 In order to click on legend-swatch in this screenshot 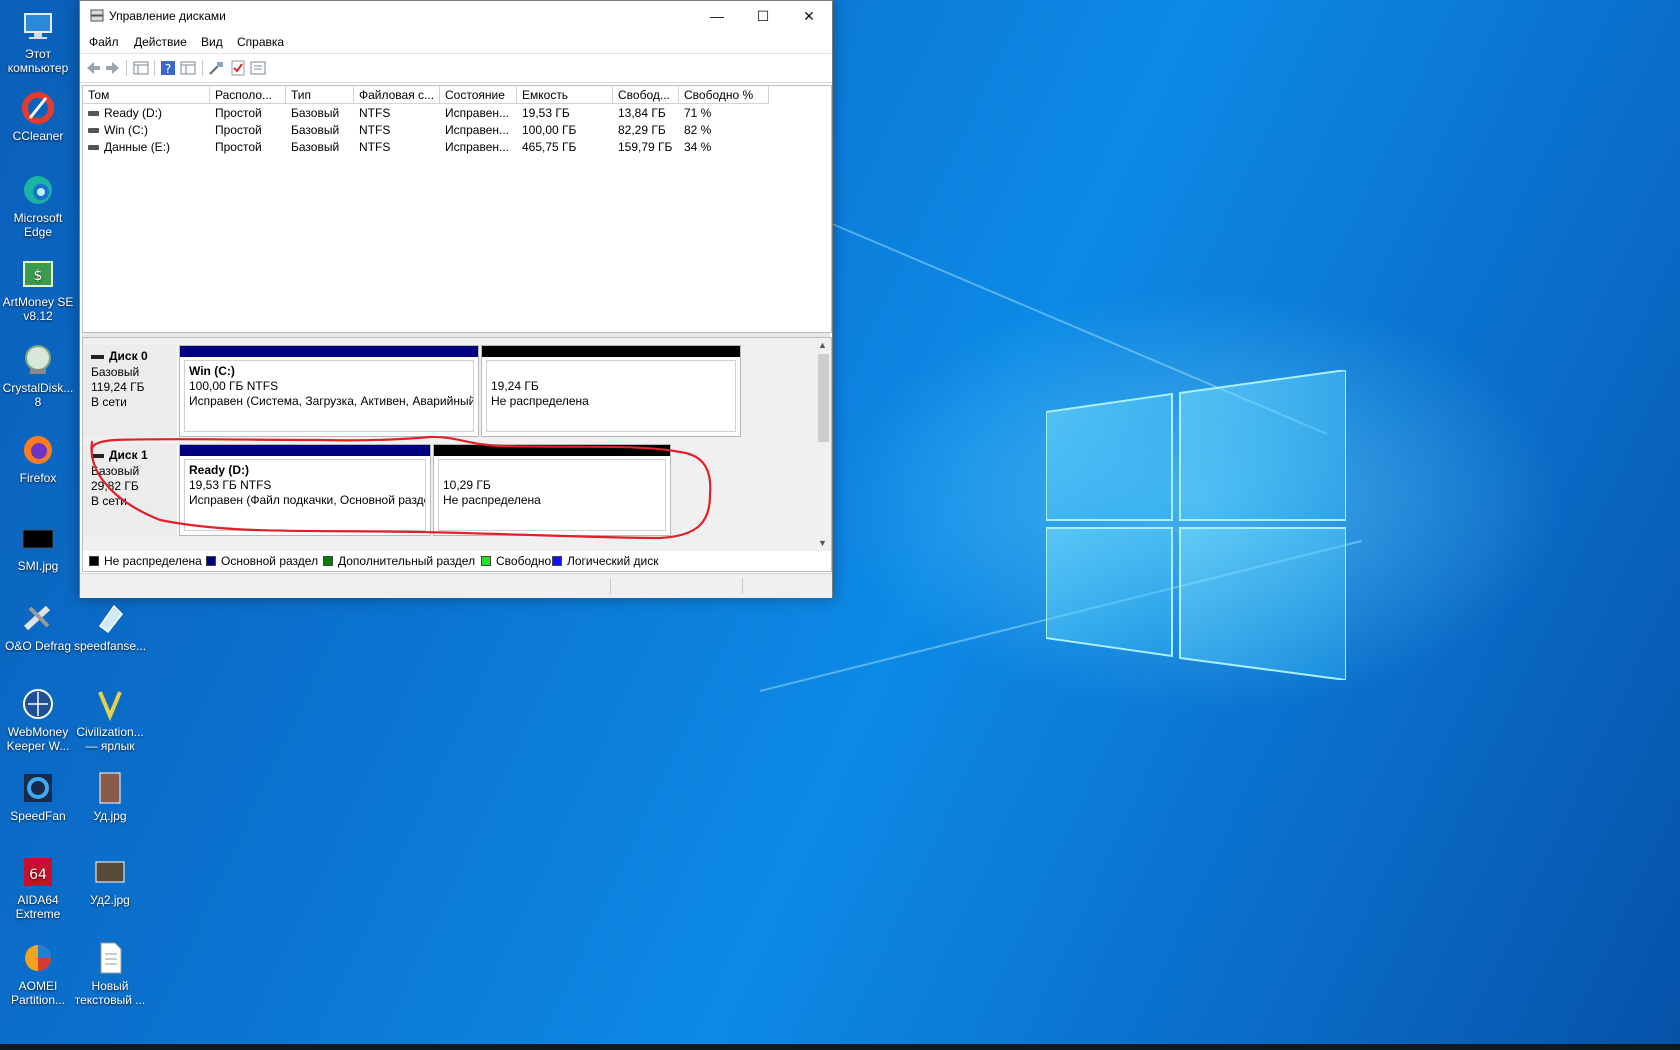, I will do `click(486, 561)`.